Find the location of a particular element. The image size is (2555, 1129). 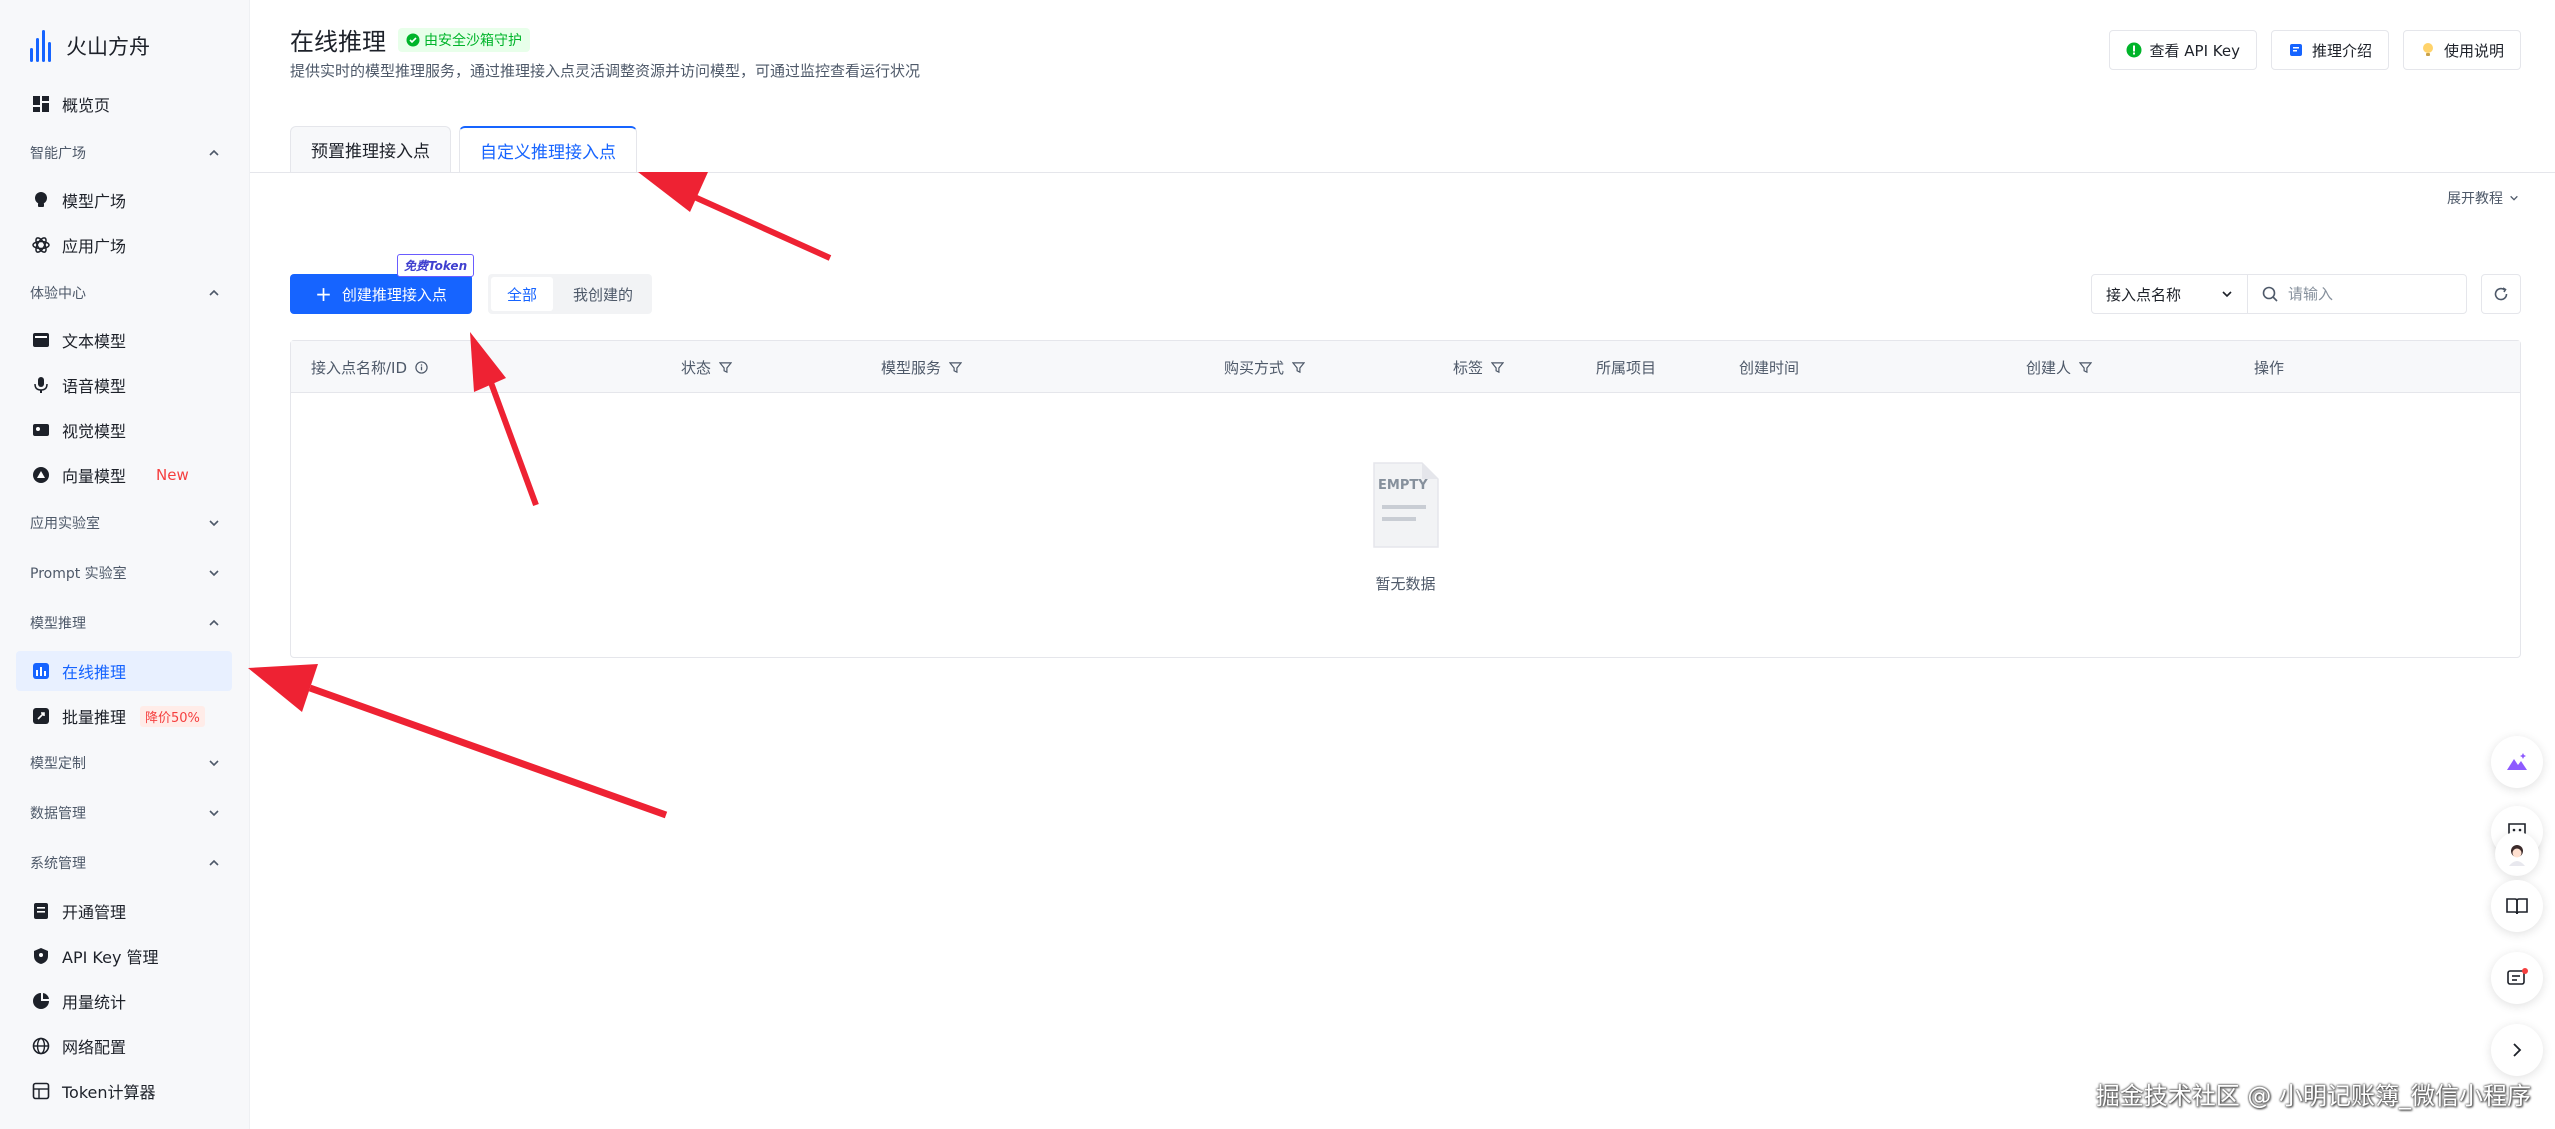

select-value: 接入点名称 is located at coordinates (2144, 294).